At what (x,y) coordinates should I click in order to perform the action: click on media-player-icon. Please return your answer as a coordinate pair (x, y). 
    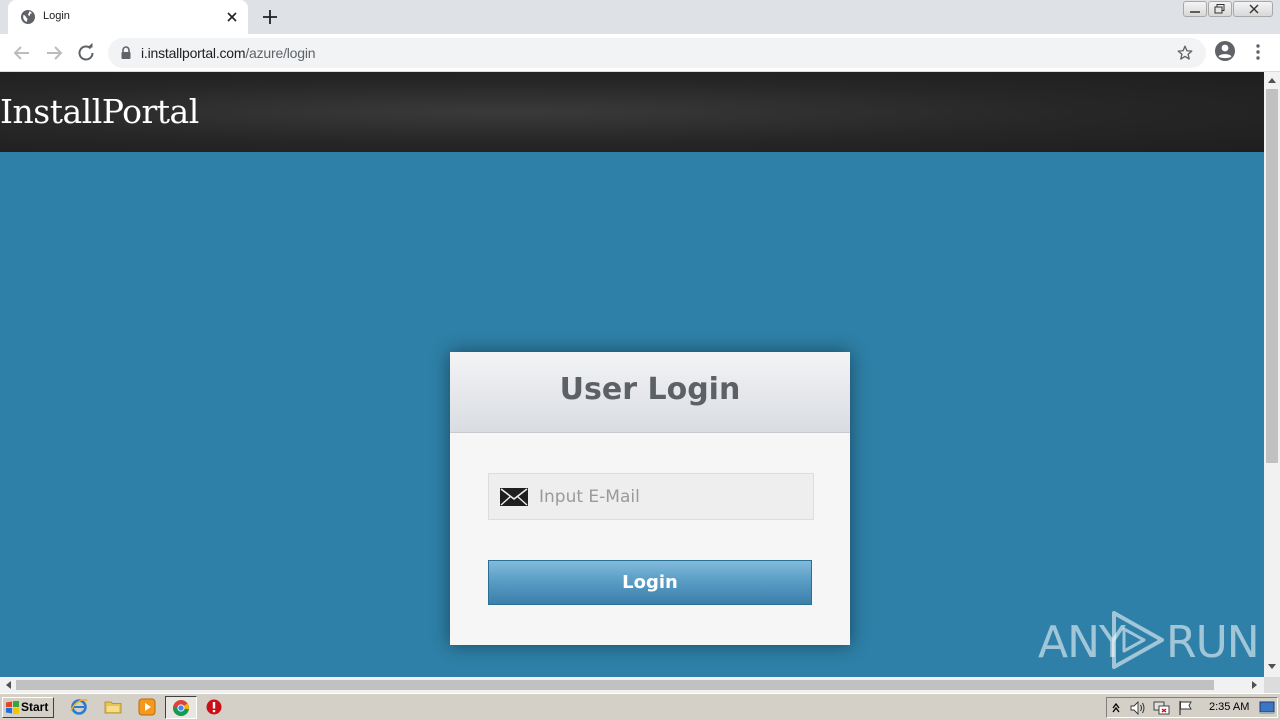
    Looking at the image, I should click on (147, 707).